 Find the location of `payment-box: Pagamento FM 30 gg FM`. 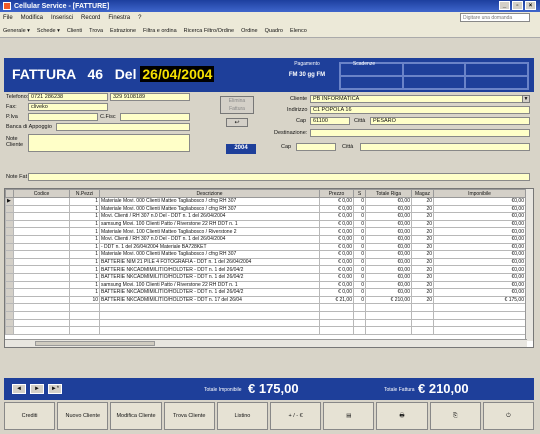

payment-box: Pagamento FM 30 gg FM is located at coordinates (307, 69).